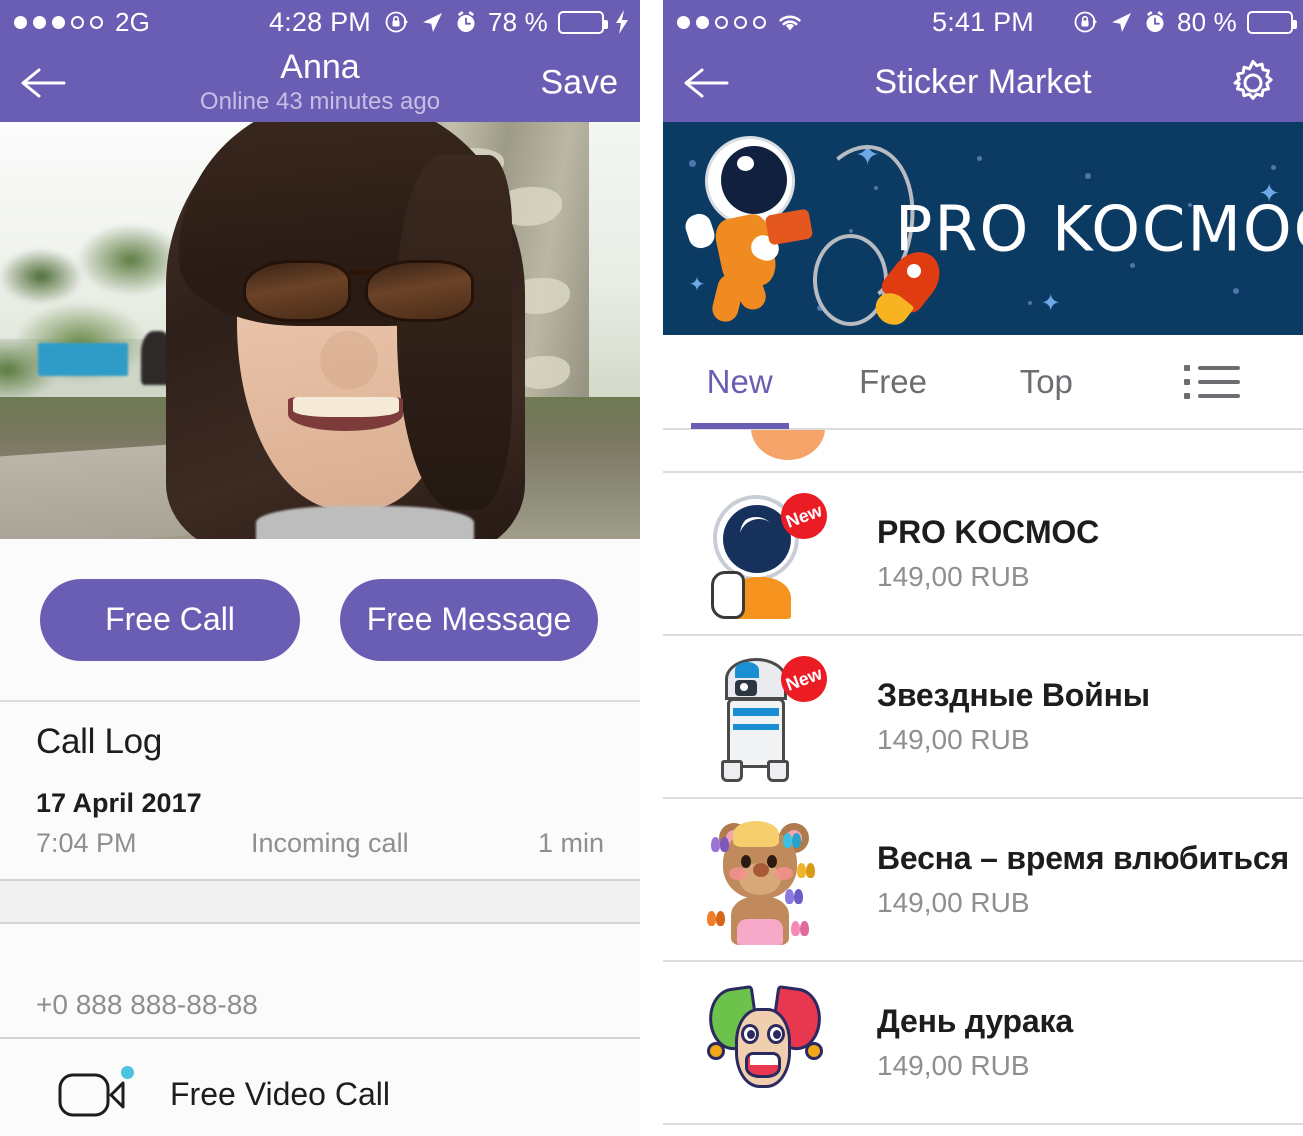  I want to click on sticker-list-tail, so click(983, 1130).